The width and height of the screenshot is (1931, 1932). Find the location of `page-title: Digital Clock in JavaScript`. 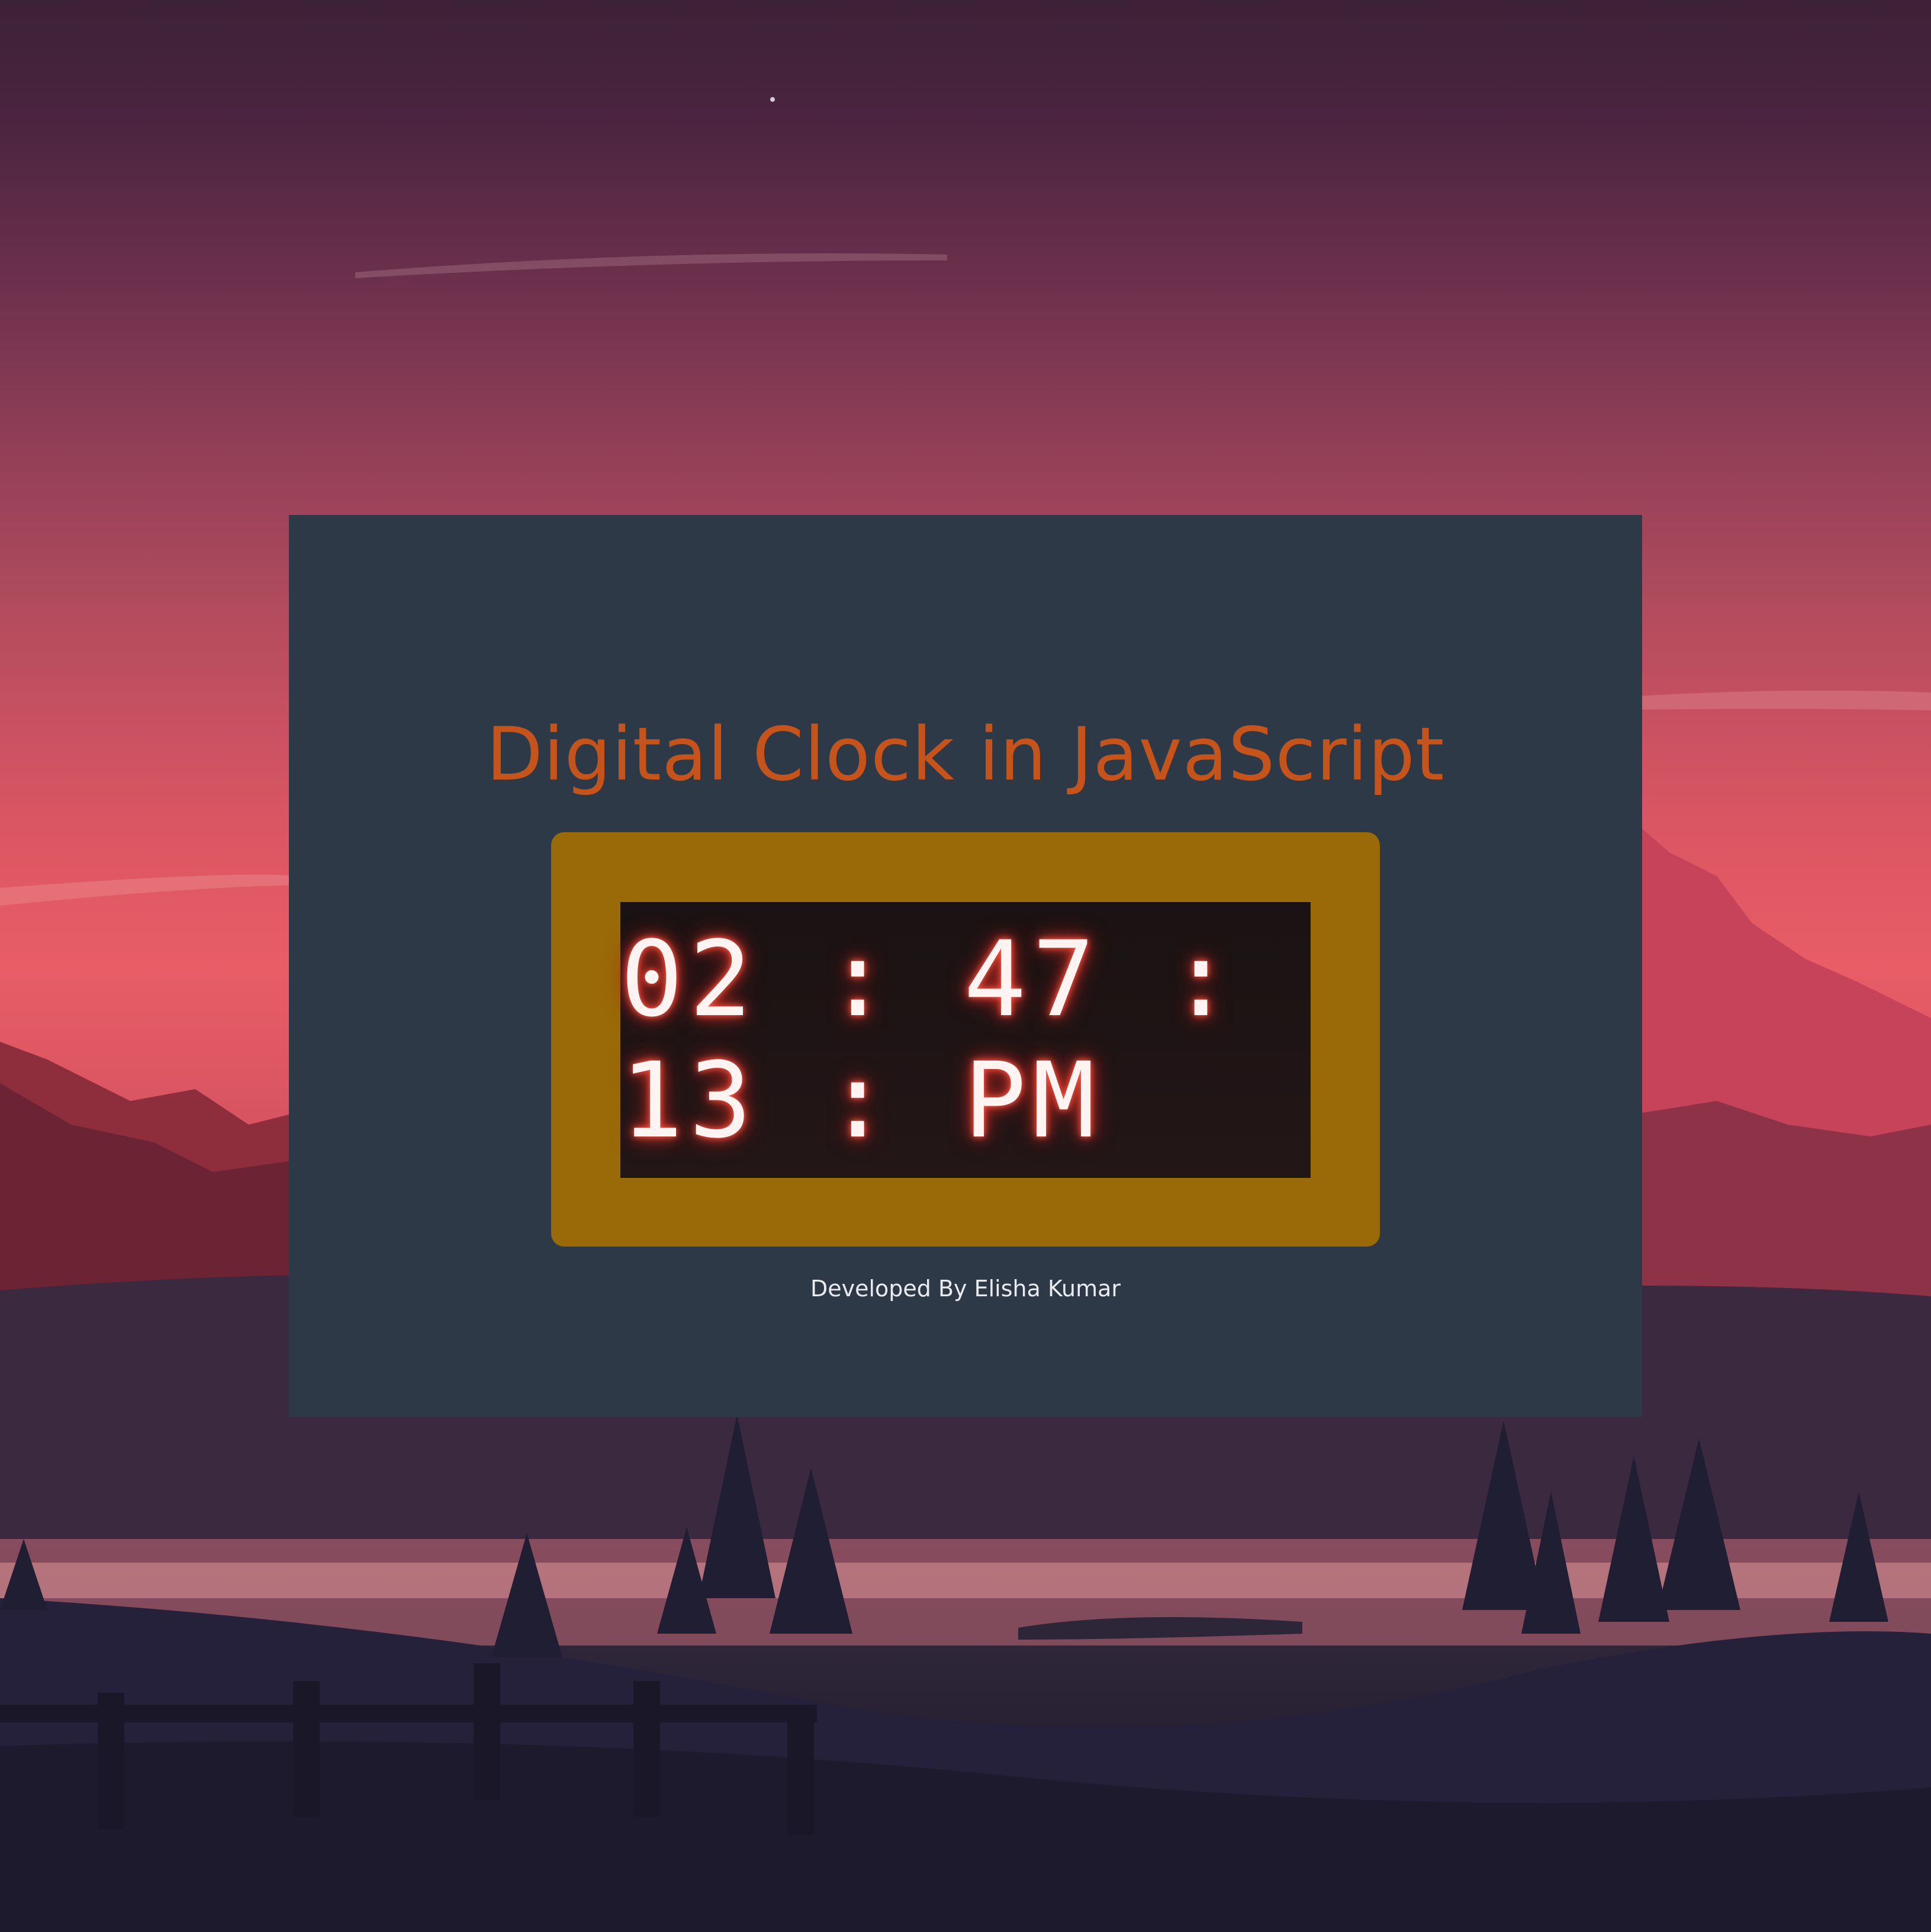

page-title: Digital Clock in JavaScript is located at coordinates (965, 754).